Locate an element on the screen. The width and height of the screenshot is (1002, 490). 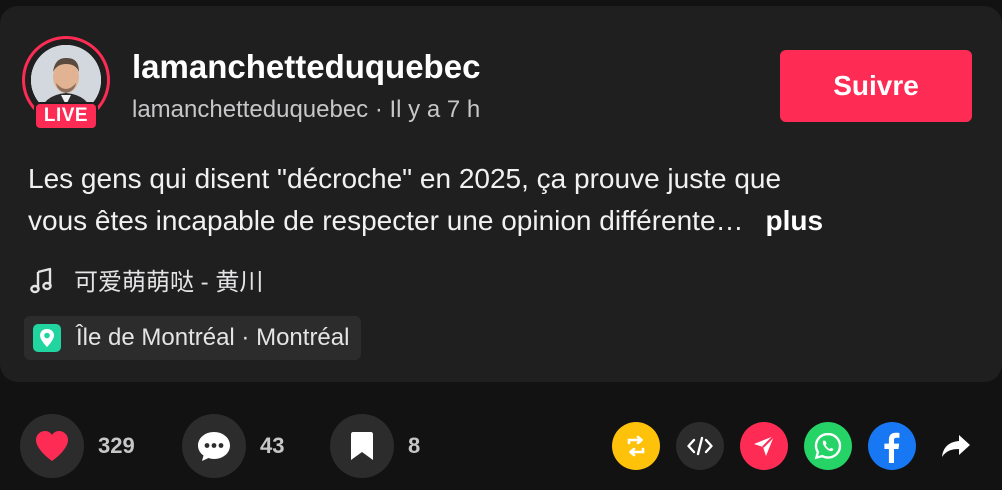
comment-button is located at coordinates (214, 446).